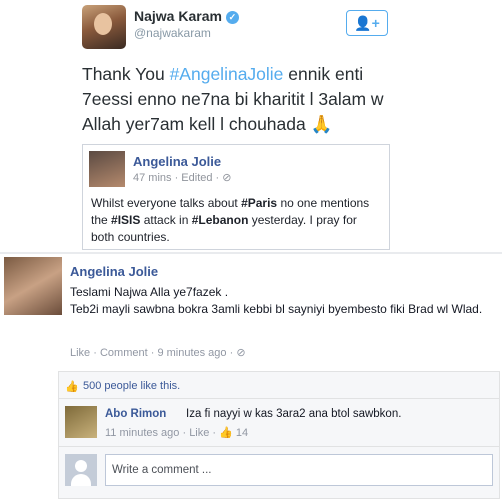 This screenshot has height=500, width=502. What do you see at coordinates (80, 353) in the screenshot?
I see `like-link: Like` at bounding box center [80, 353].